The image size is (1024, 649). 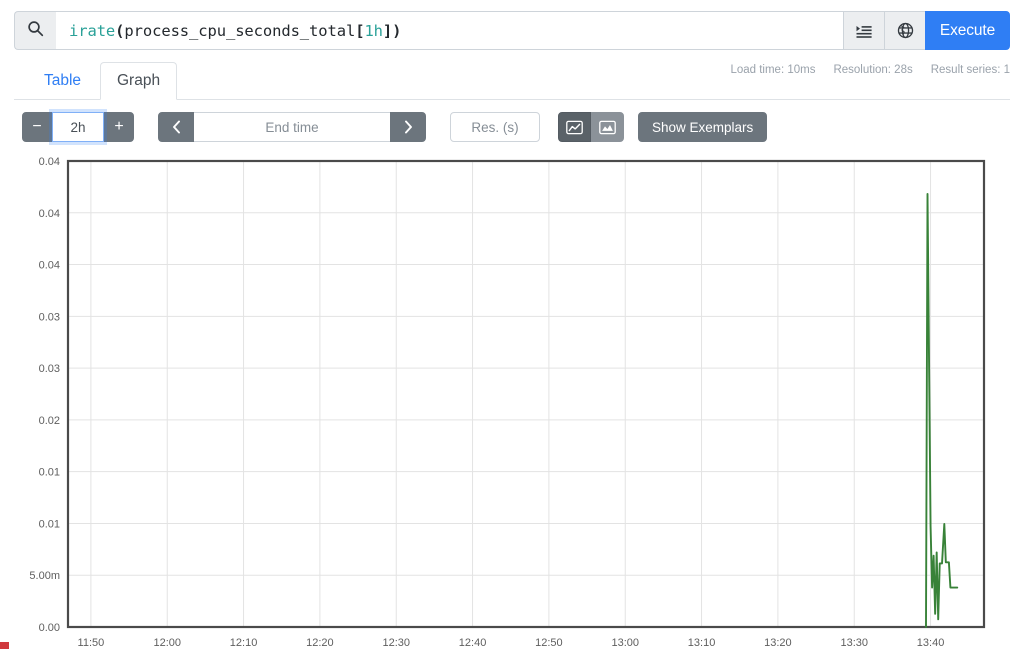 I want to click on format-expression-button, so click(x=863, y=30).